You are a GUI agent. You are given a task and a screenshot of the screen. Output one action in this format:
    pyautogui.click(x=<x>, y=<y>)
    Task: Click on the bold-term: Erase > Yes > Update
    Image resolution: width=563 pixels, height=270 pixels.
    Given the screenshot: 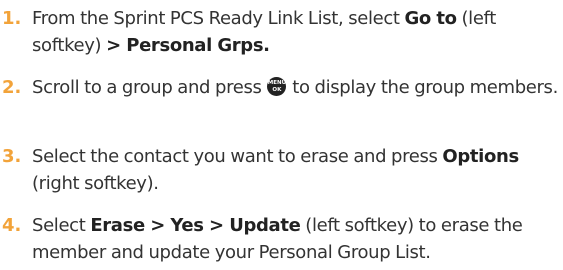 What is the action you would take?
    pyautogui.click(x=195, y=225)
    